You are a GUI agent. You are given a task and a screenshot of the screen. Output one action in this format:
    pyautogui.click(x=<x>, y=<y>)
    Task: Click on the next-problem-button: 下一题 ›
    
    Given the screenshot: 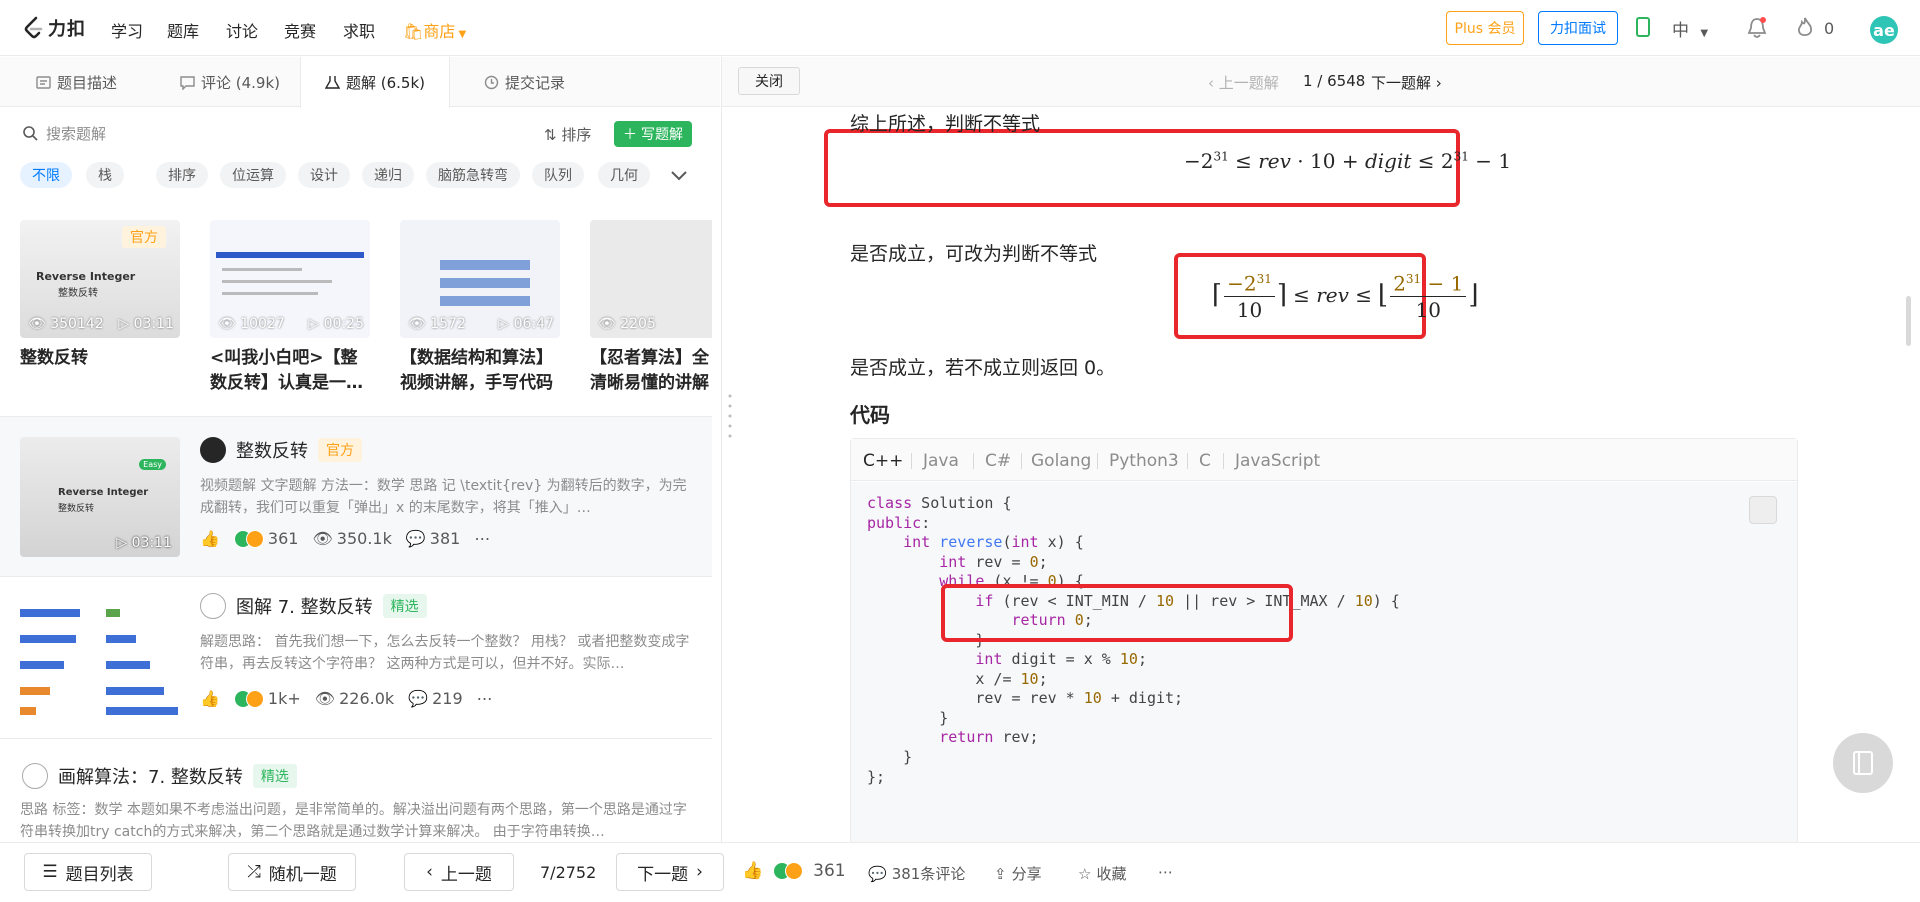 What is the action you would take?
    pyautogui.click(x=670, y=872)
    